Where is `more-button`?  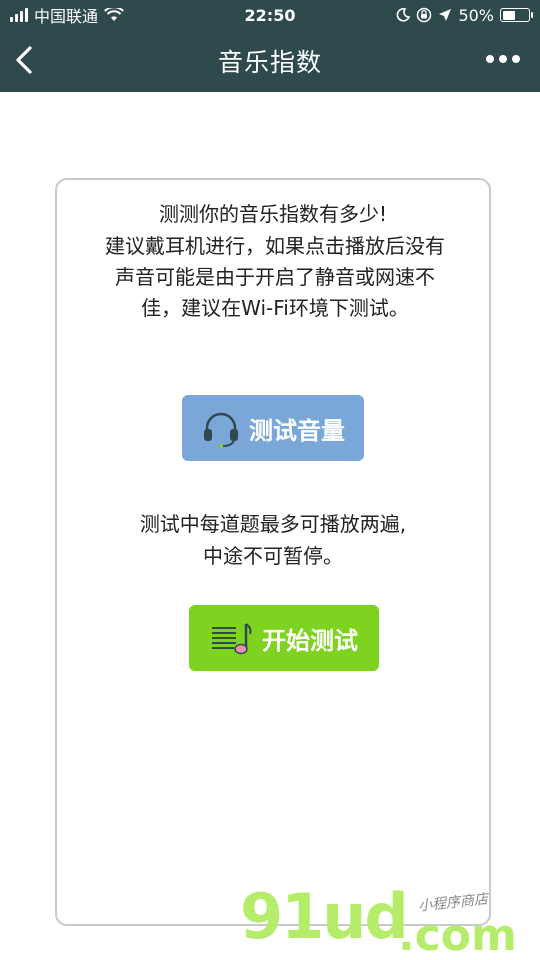 more-button is located at coordinates (503, 59).